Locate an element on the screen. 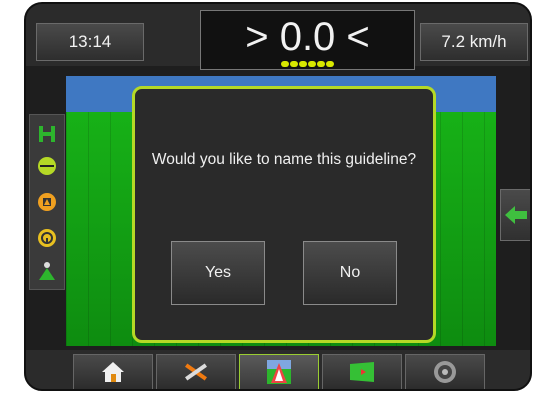  vehicle-view-icon is located at coordinates (47, 271).